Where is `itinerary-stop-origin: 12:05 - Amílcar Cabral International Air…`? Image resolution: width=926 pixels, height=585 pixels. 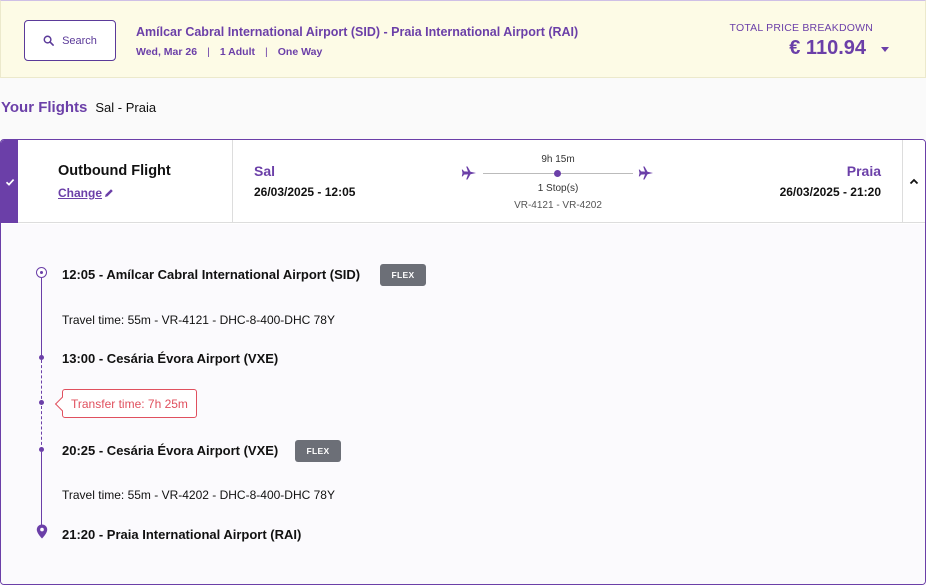
itinerary-stop-origin: 12:05 - Amílcar Cabral International Air… is located at coordinates (211, 274).